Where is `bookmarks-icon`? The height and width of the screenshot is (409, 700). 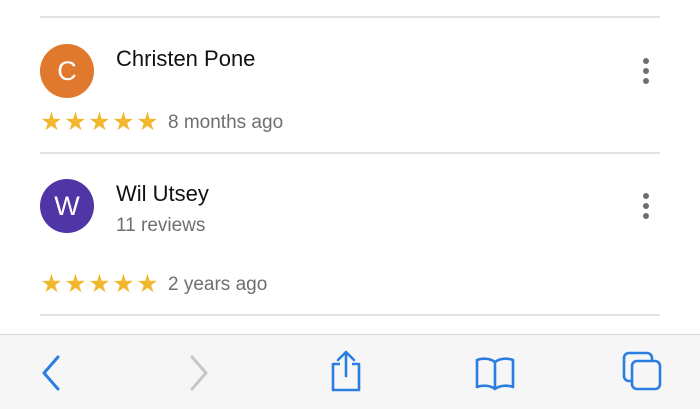 bookmarks-icon is located at coordinates (495, 373).